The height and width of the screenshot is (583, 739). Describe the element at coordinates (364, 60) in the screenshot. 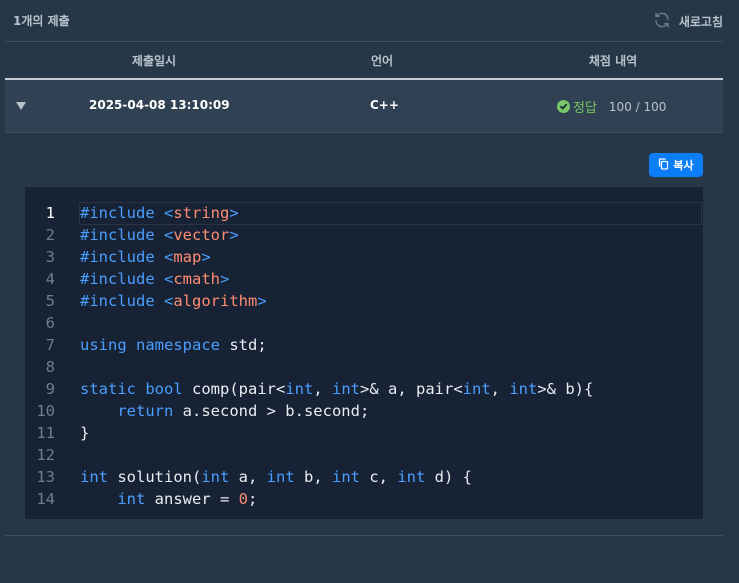

I see `table-header: 제출일시 언어 채점 내역` at that location.